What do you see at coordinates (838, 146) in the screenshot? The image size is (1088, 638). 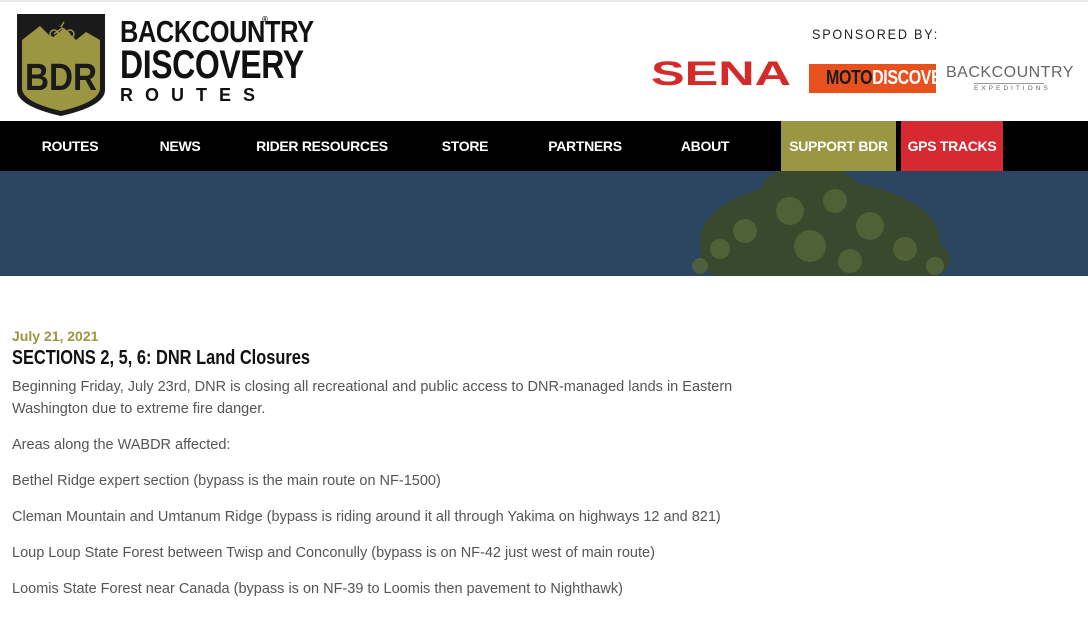 I see `nav-item-support-bdr: SUPPORT BDR` at bounding box center [838, 146].